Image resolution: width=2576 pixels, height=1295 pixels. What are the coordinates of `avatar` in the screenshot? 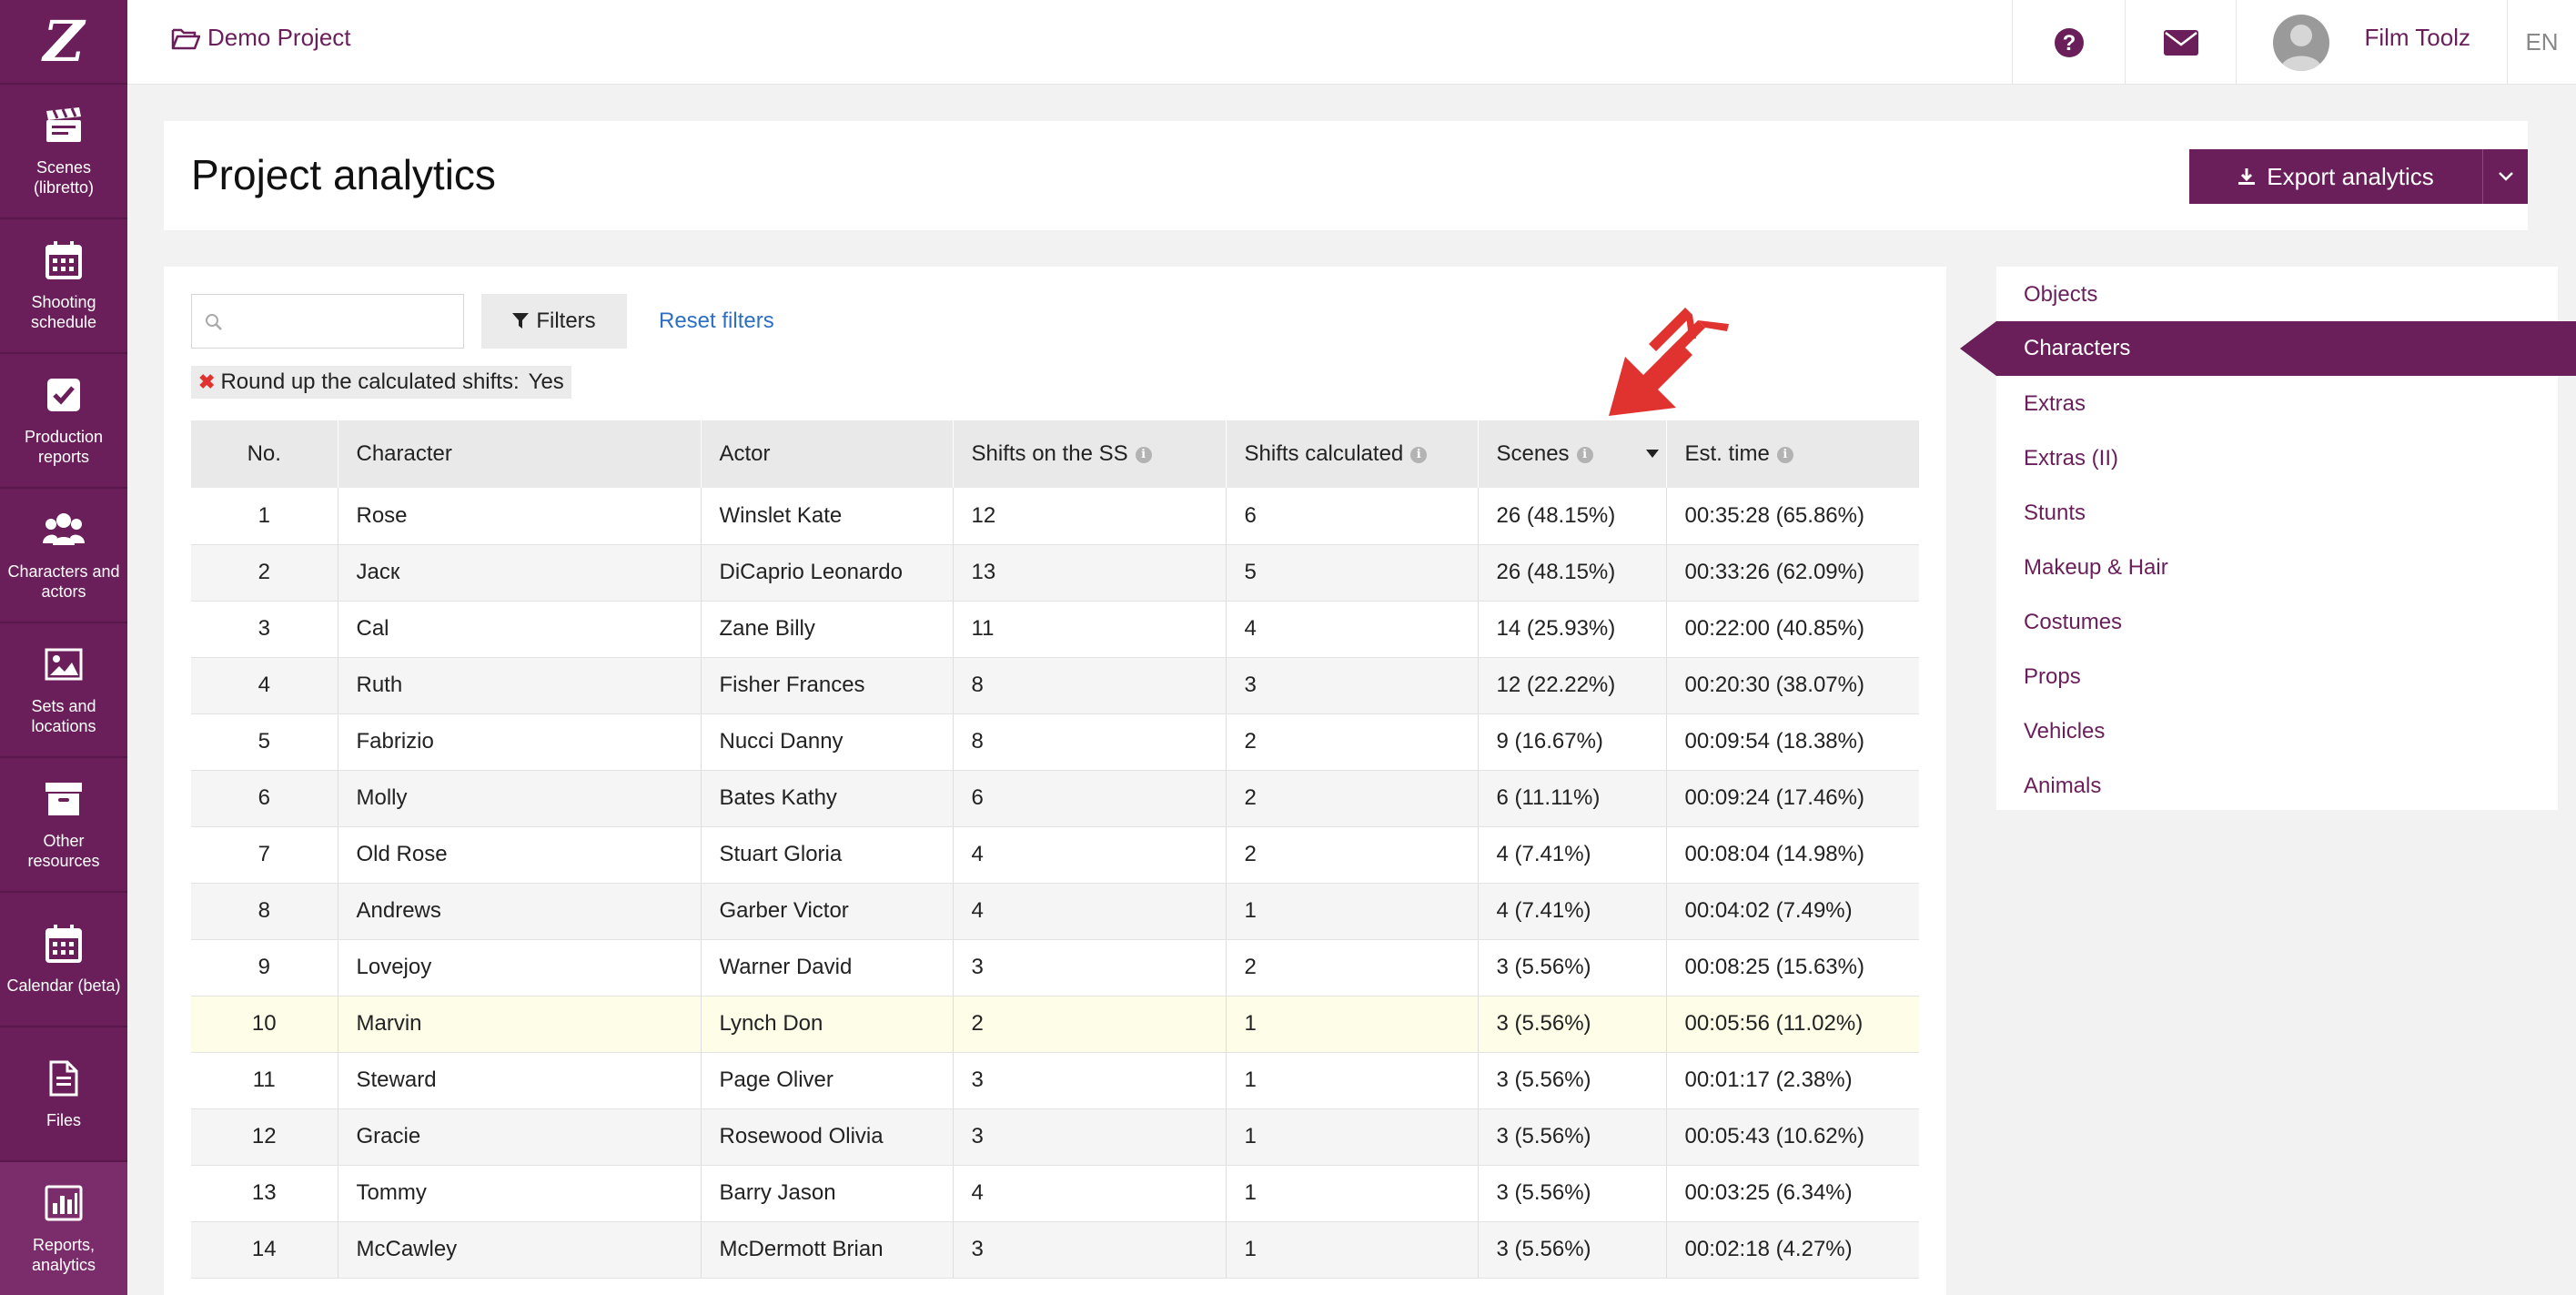 It's located at (2301, 43).